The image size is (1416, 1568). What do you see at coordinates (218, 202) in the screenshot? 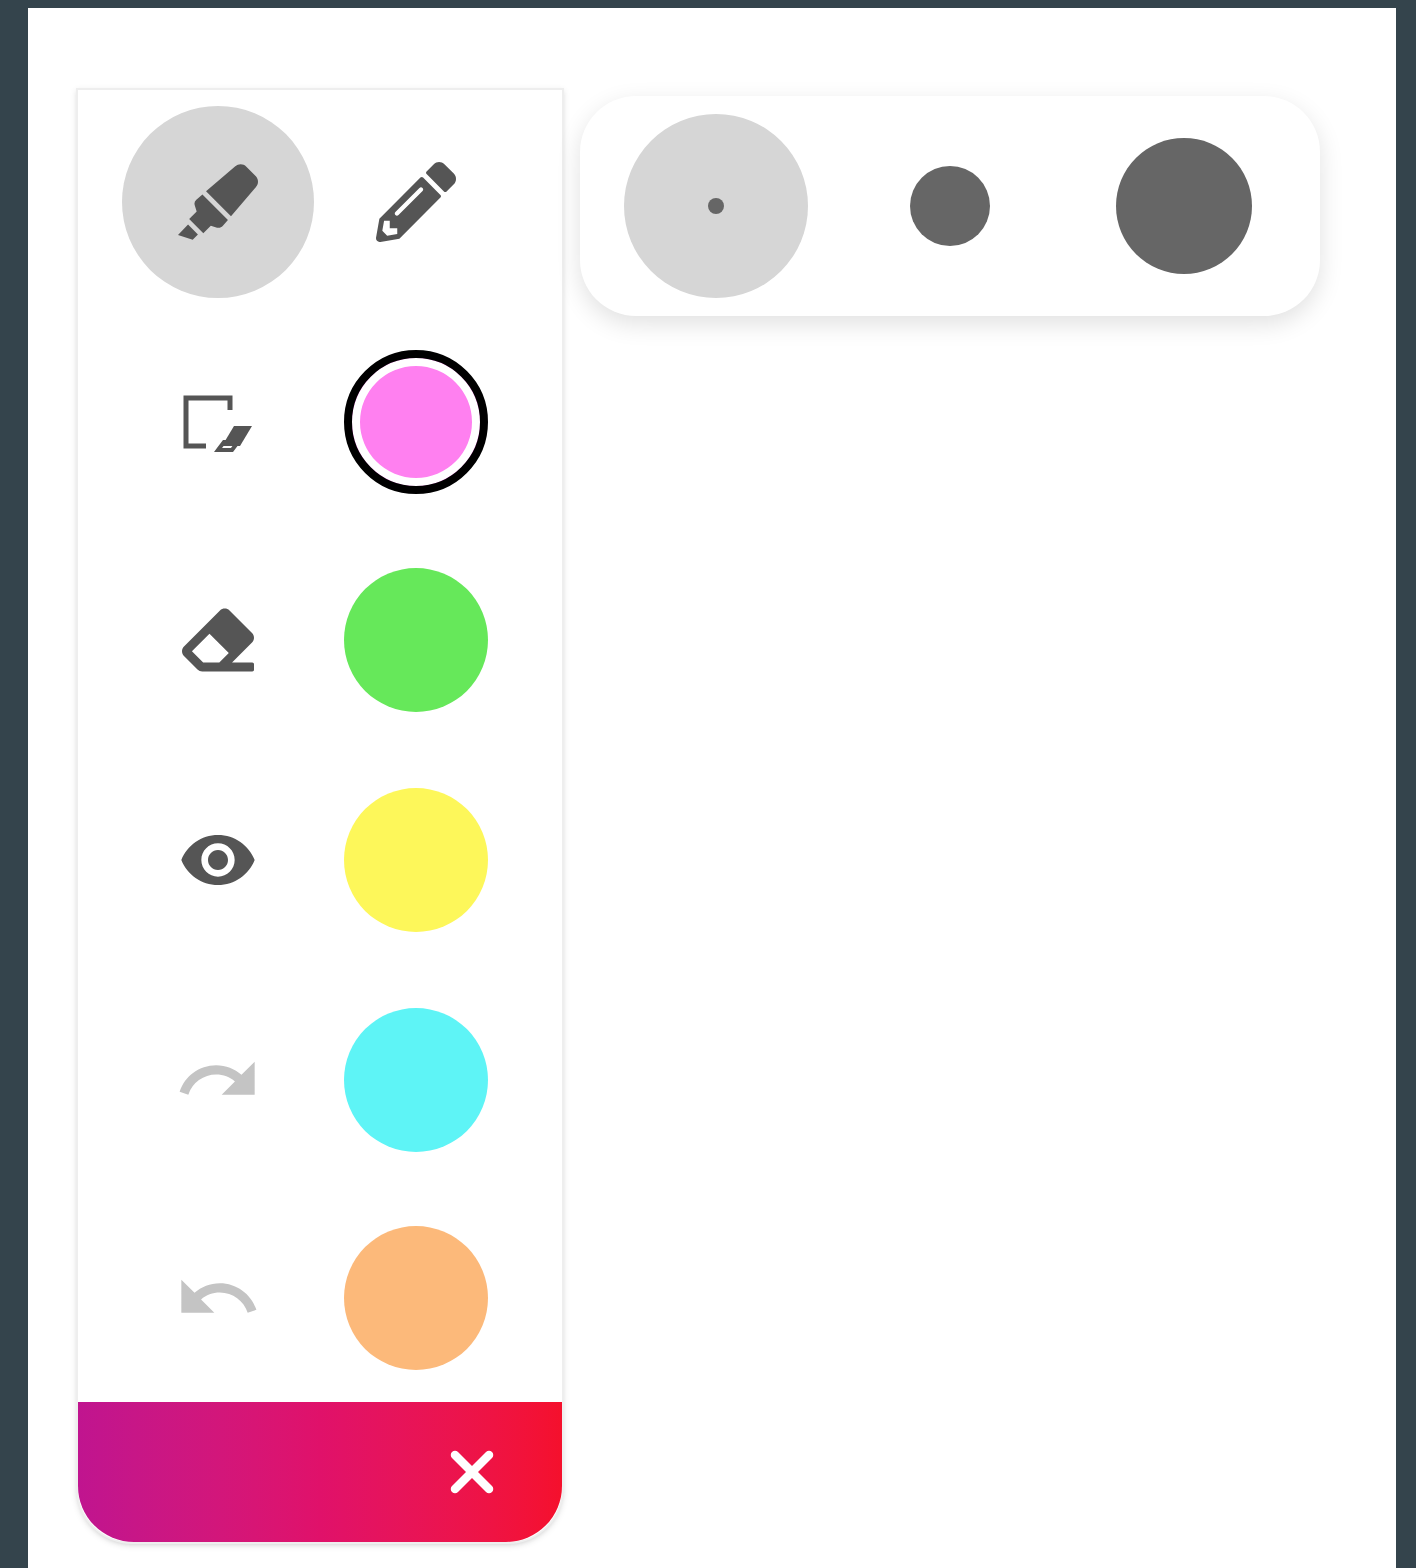
I see `highlighter-icon` at bounding box center [218, 202].